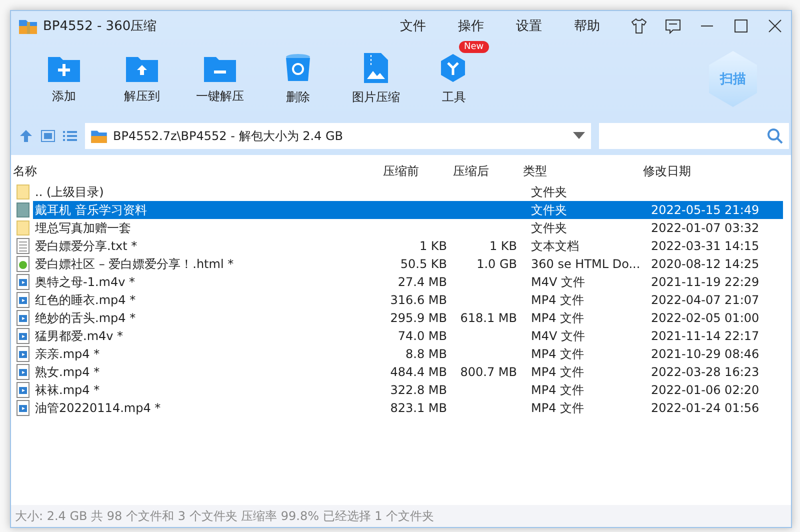 Image resolution: width=800 pixels, height=532 pixels. Describe the element at coordinates (86, 246) in the screenshot. I see `file-name: 爱白嫖爱分享.txt *` at that location.